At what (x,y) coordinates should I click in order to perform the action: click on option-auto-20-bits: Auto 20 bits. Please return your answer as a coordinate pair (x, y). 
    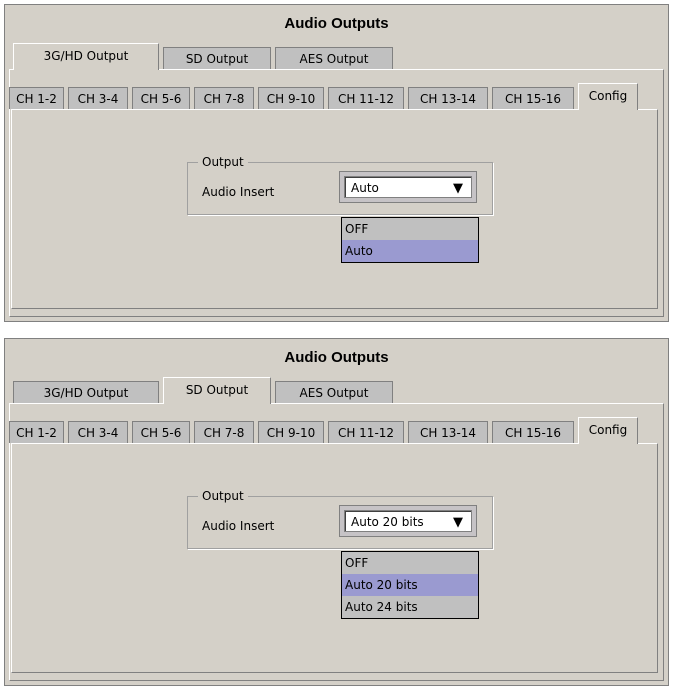
    Looking at the image, I should click on (410, 585).